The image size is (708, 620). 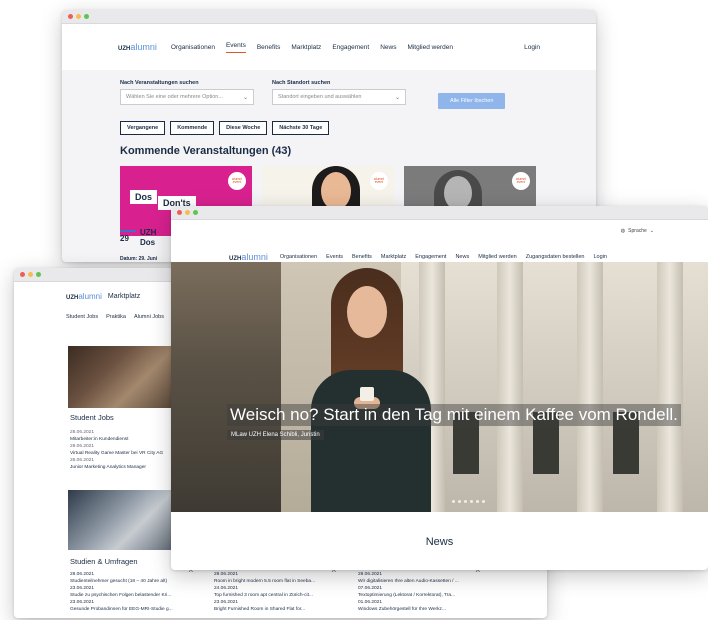 I want to click on location-search-label: Nach Standort suchen, so click(x=301, y=83).